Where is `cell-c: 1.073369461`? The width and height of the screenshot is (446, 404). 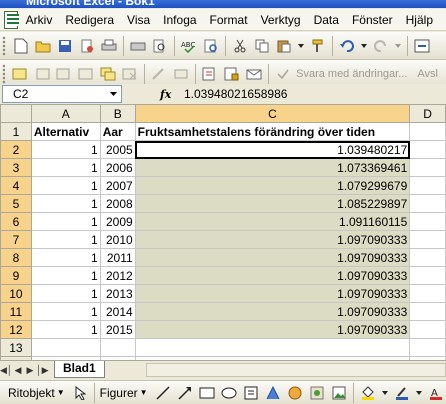 cell-c: 1.073369461 is located at coordinates (272, 167).